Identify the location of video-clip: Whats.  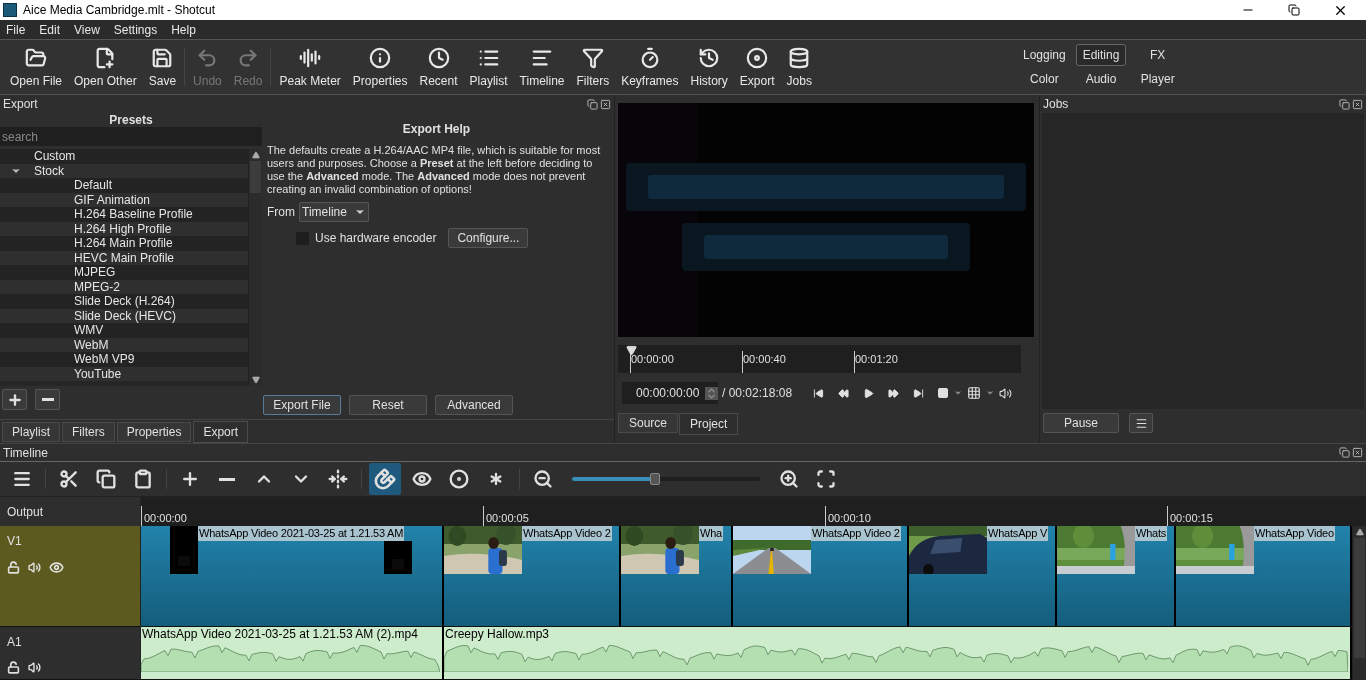
(1116, 576).